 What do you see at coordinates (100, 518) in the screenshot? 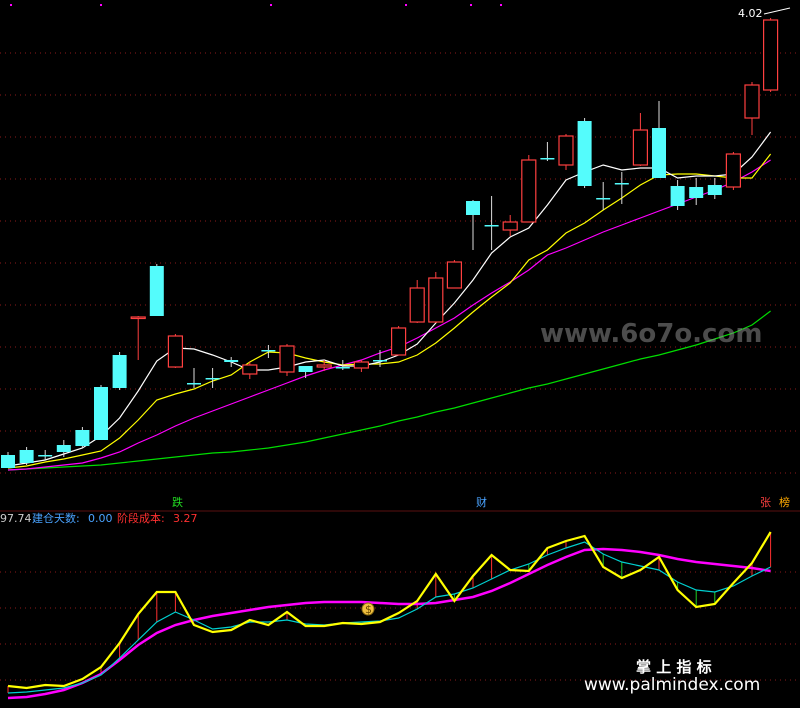
I see `indicator-field1-value: 0.00` at bounding box center [100, 518].